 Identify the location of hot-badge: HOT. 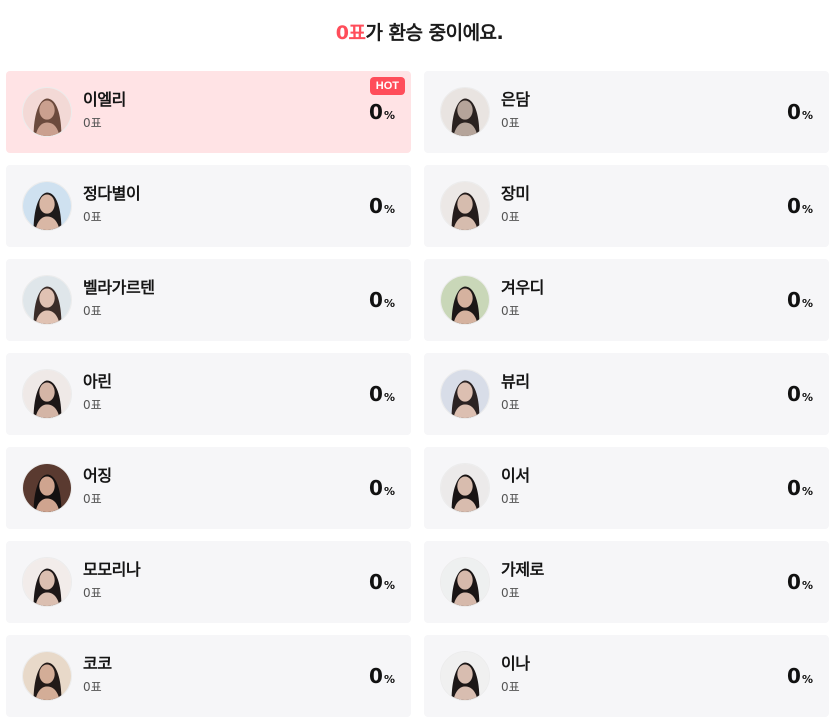
(387, 86).